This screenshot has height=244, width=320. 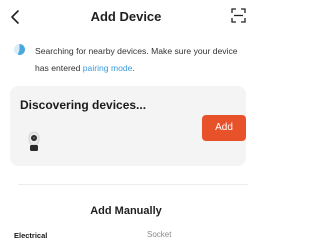 What do you see at coordinates (159, 234) in the screenshot?
I see `category-socket: Socket` at bounding box center [159, 234].